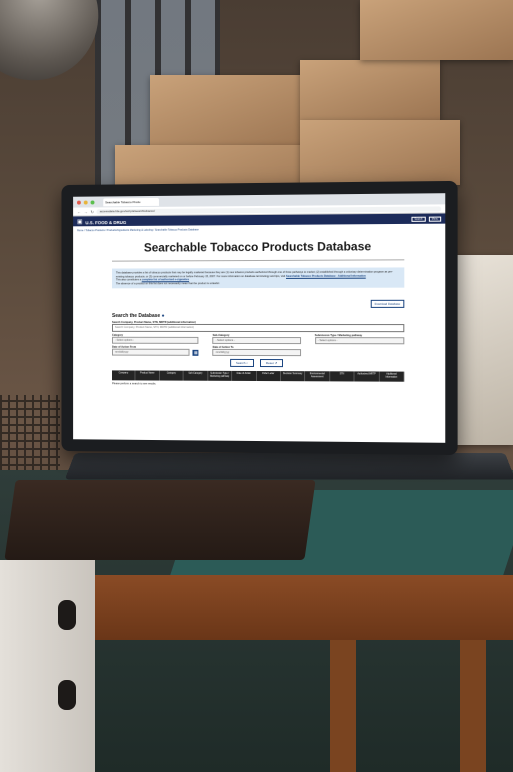 This screenshot has width=513, height=772. What do you see at coordinates (271, 363) in the screenshot?
I see `reset-button: Reset ↺` at bounding box center [271, 363].